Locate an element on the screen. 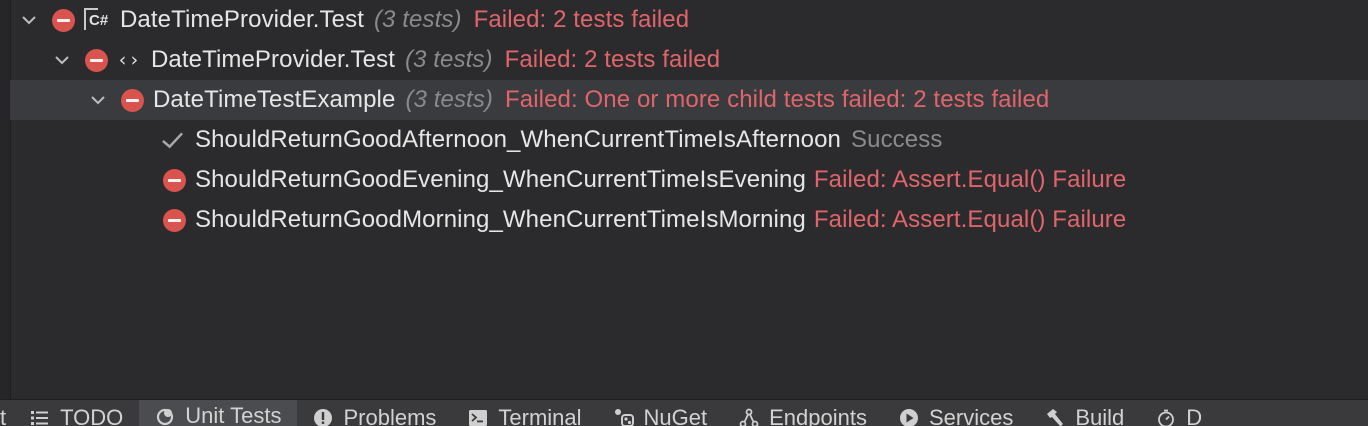  tool-tab-unit-tests: Unit Tests is located at coordinates (218, 413).